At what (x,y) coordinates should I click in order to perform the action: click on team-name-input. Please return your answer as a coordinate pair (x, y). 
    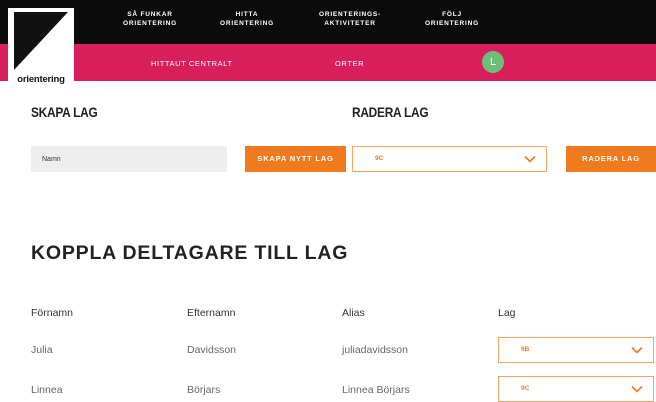
    Looking at the image, I should click on (129, 159).